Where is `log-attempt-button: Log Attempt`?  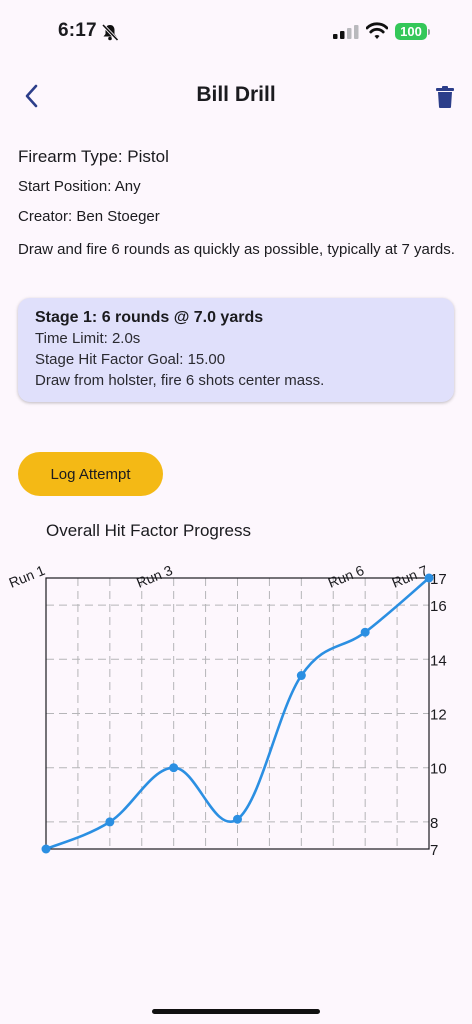
log-attempt-button: Log Attempt is located at coordinates (90, 474).